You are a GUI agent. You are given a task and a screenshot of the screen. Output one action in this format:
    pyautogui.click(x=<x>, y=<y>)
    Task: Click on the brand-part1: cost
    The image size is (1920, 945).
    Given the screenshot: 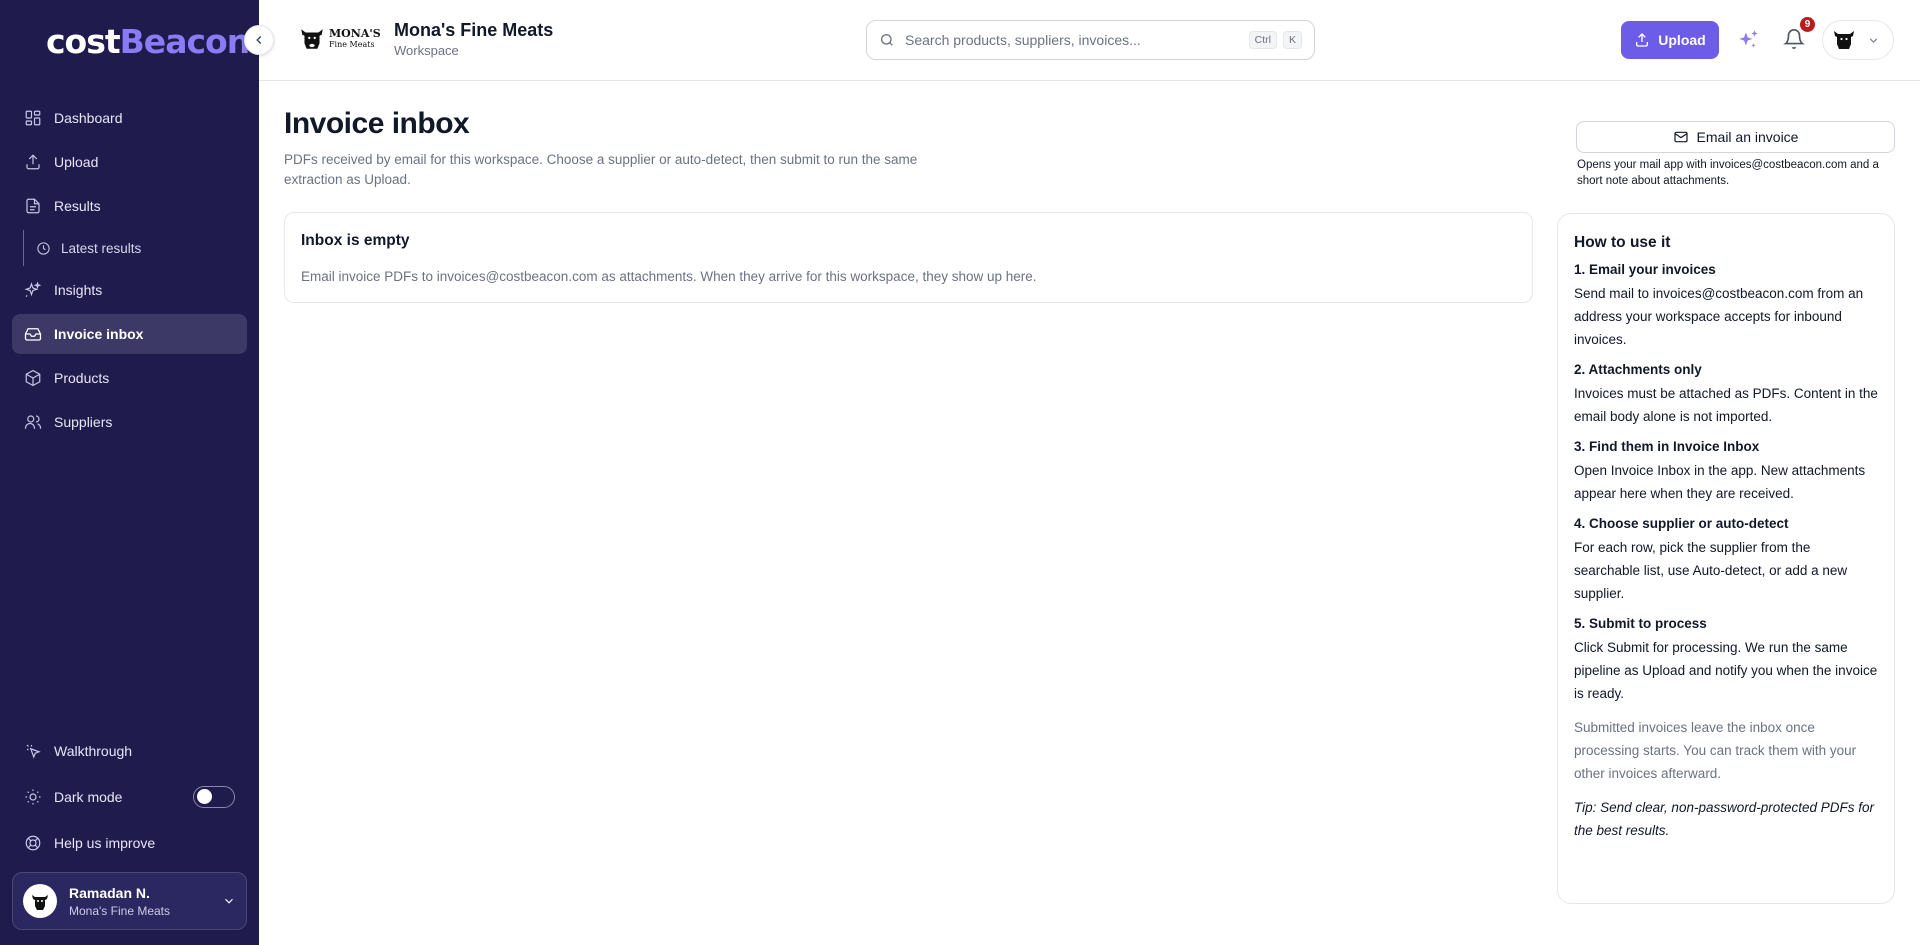 What is the action you would take?
    pyautogui.click(x=83, y=41)
    